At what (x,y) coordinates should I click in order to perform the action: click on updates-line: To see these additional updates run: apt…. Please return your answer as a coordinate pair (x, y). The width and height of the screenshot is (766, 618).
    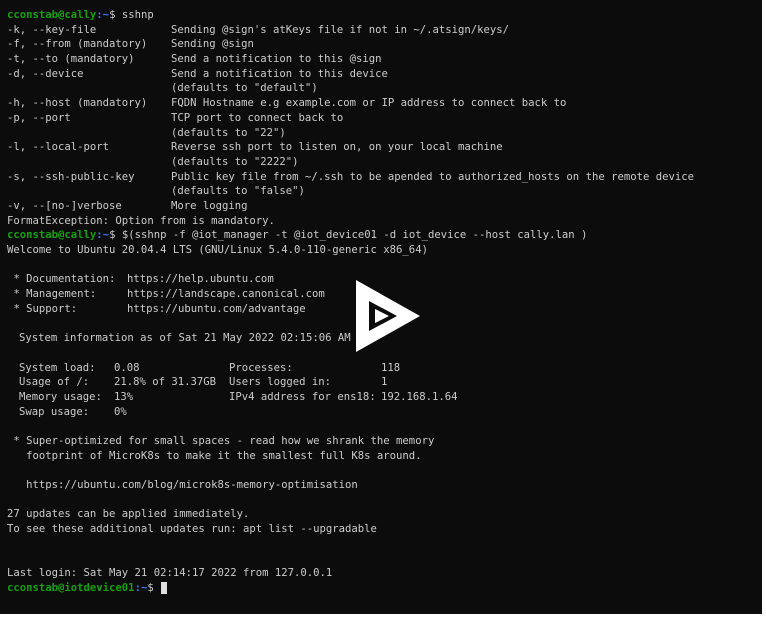
    Looking at the image, I should click on (384, 529).